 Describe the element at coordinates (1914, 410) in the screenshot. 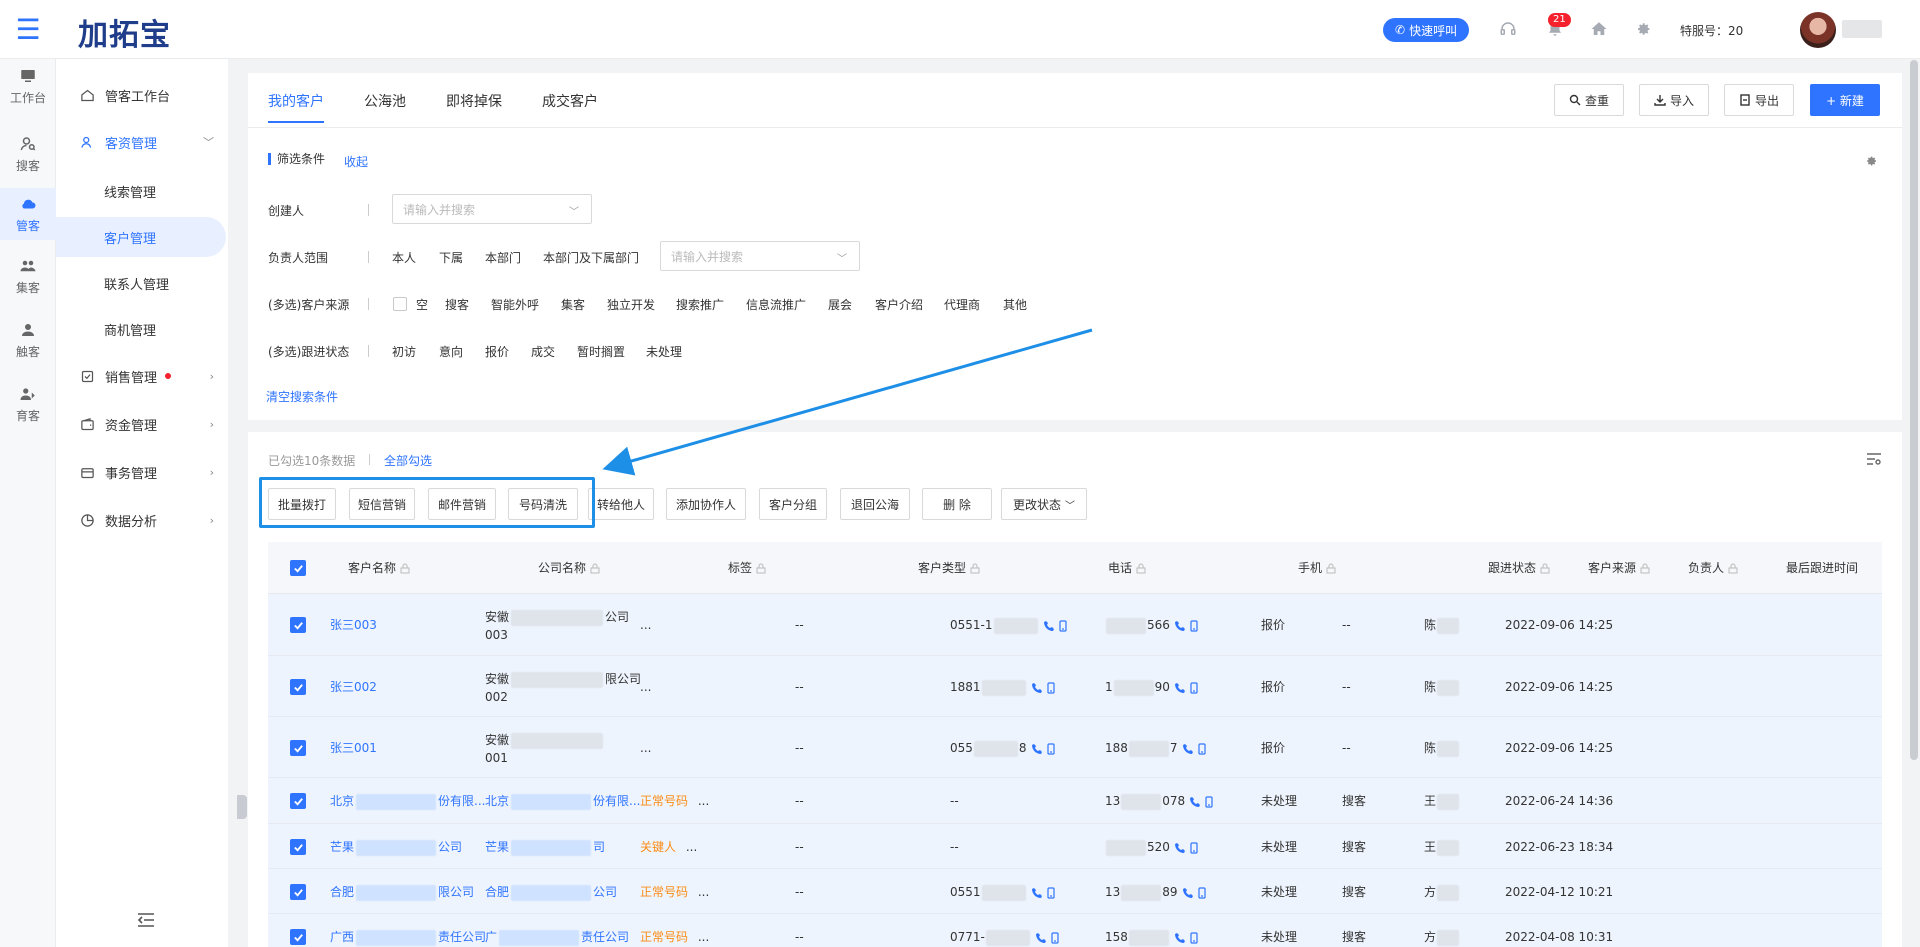

I see `page-scrollbar-thumb` at that location.